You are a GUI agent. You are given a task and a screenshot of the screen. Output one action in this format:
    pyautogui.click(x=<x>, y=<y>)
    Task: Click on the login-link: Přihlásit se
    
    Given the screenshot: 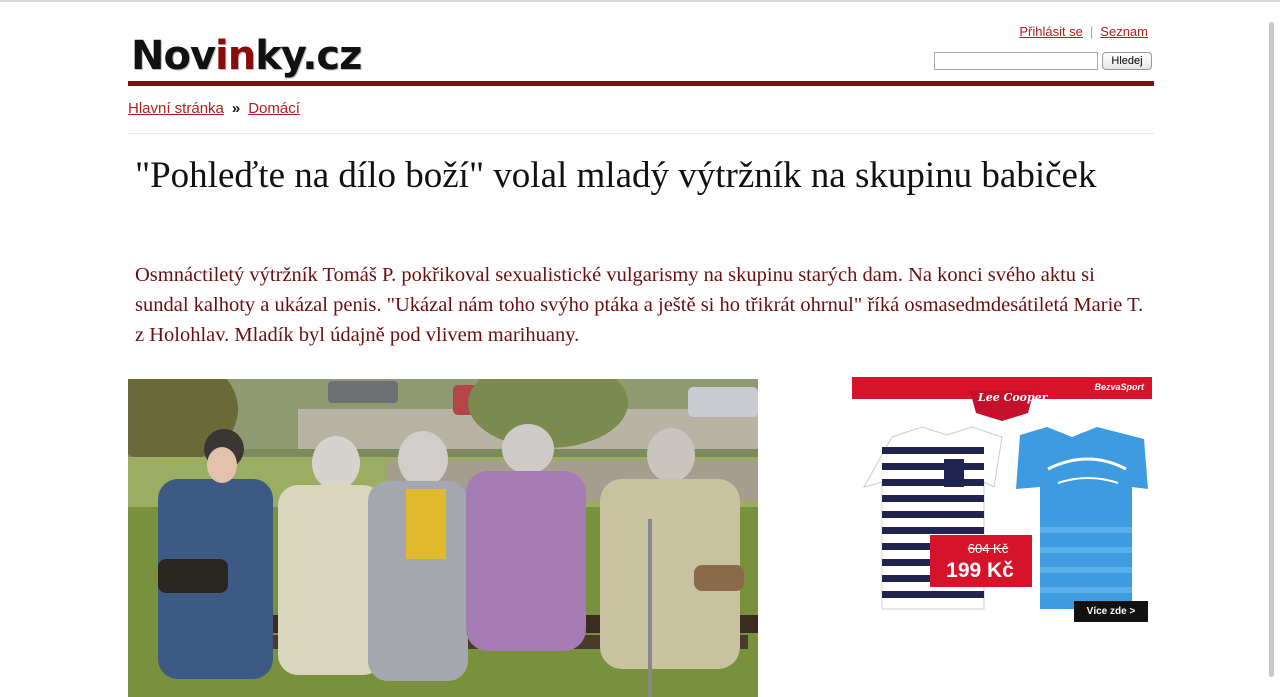 What is the action you would take?
    pyautogui.click(x=1051, y=31)
    